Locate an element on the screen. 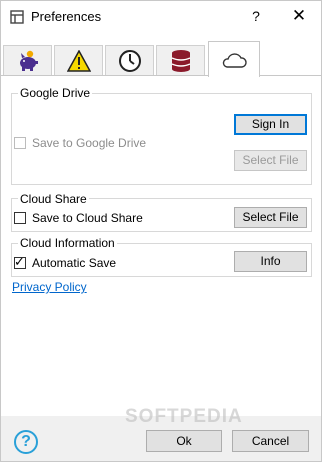 This screenshot has width=322, height=462. privacy-policy-link: Privacy Policy is located at coordinates (49, 287).